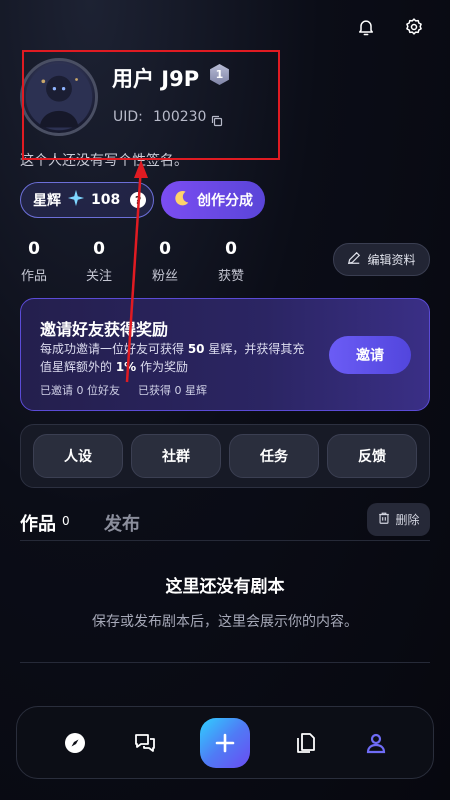 The width and height of the screenshot is (450, 800). I want to click on content-divider, so click(225, 662).